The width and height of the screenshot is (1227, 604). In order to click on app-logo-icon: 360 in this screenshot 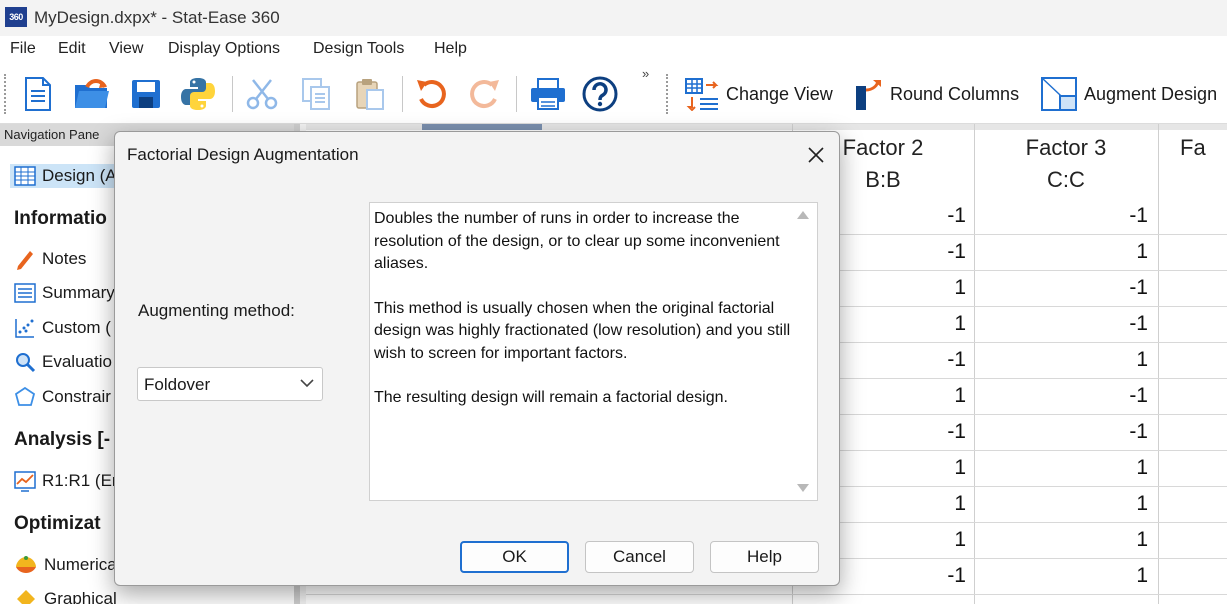, I will do `click(16, 17)`.